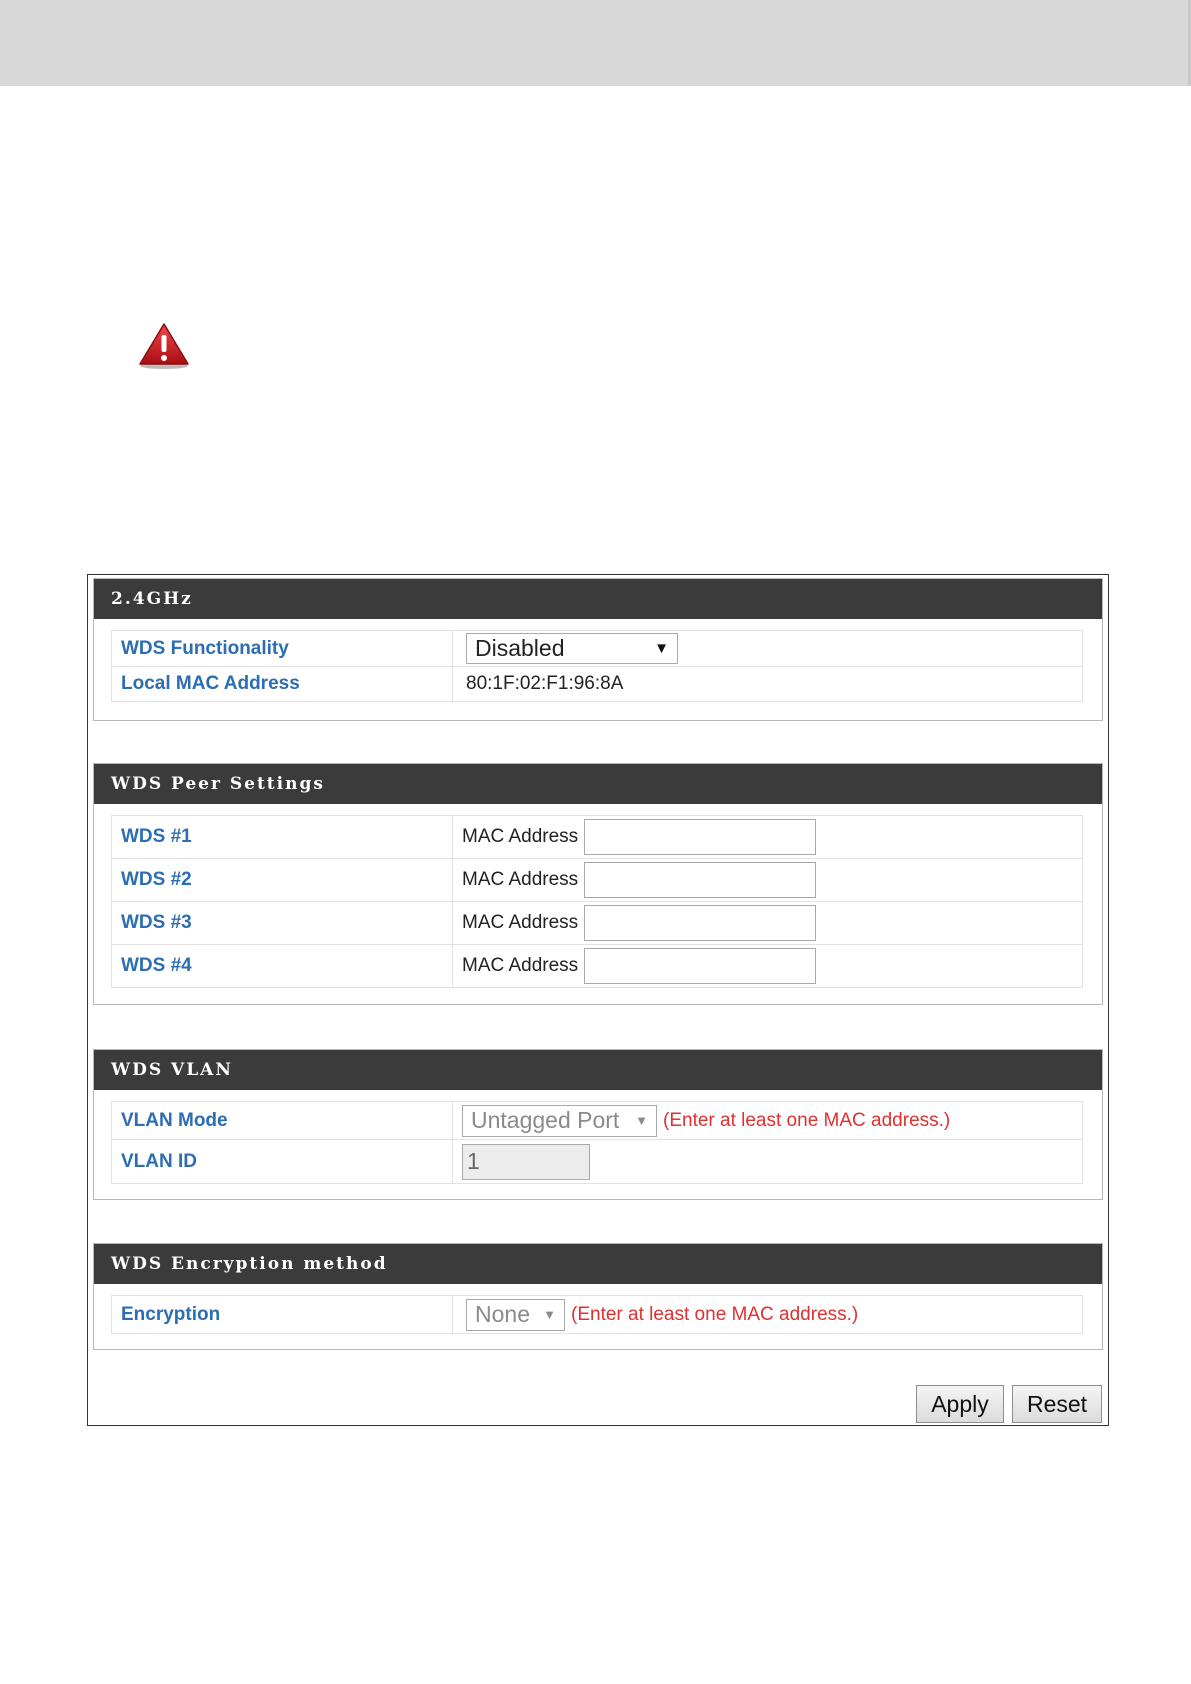 This screenshot has height=1684, width=1191. I want to click on wds-functionality-row: WDS Functionality Disabled ▼, so click(597, 649).